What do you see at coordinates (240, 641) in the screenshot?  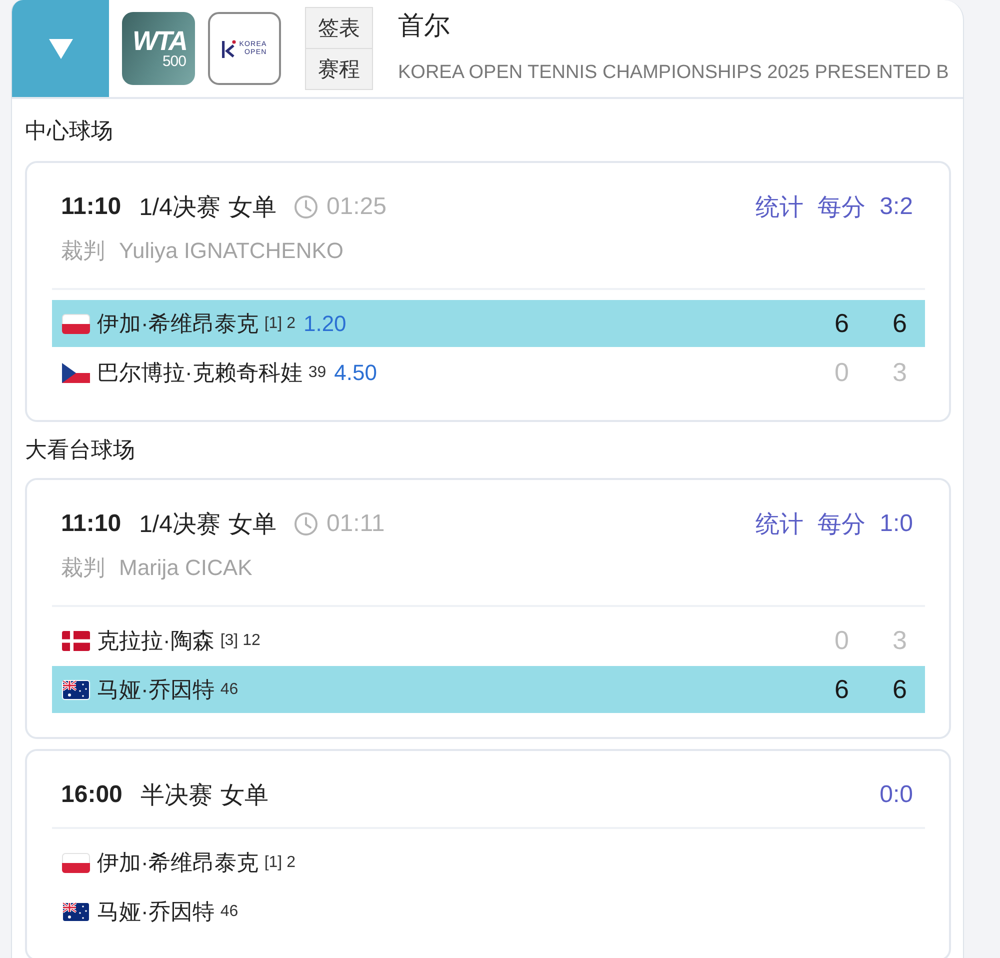 I see `player-seeding: [3] 12` at bounding box center [240, 641].